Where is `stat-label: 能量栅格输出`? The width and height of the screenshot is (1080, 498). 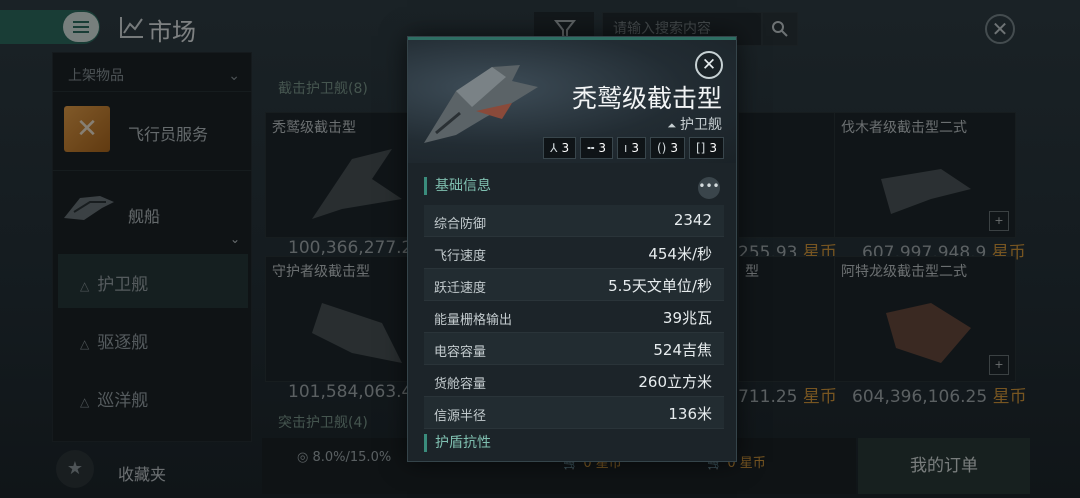
stat-label: 能量栅格输出 is located at coordinates (473, 320).